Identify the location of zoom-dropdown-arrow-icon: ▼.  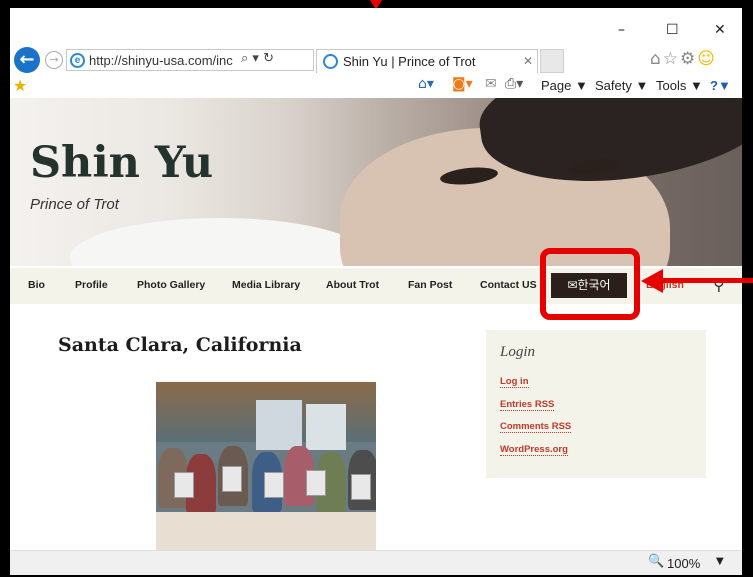
(720, 561).